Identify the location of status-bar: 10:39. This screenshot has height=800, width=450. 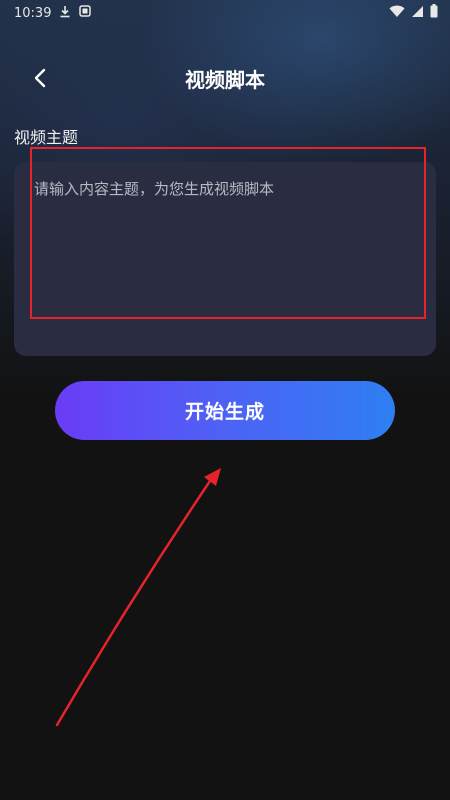
(225, 13).